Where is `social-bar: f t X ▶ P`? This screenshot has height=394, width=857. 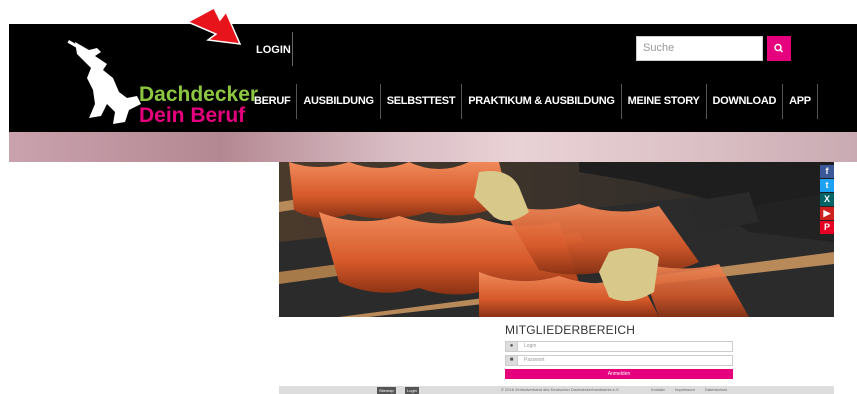
social-bar: f t X ▶ P is located at coordinates (827, 200).